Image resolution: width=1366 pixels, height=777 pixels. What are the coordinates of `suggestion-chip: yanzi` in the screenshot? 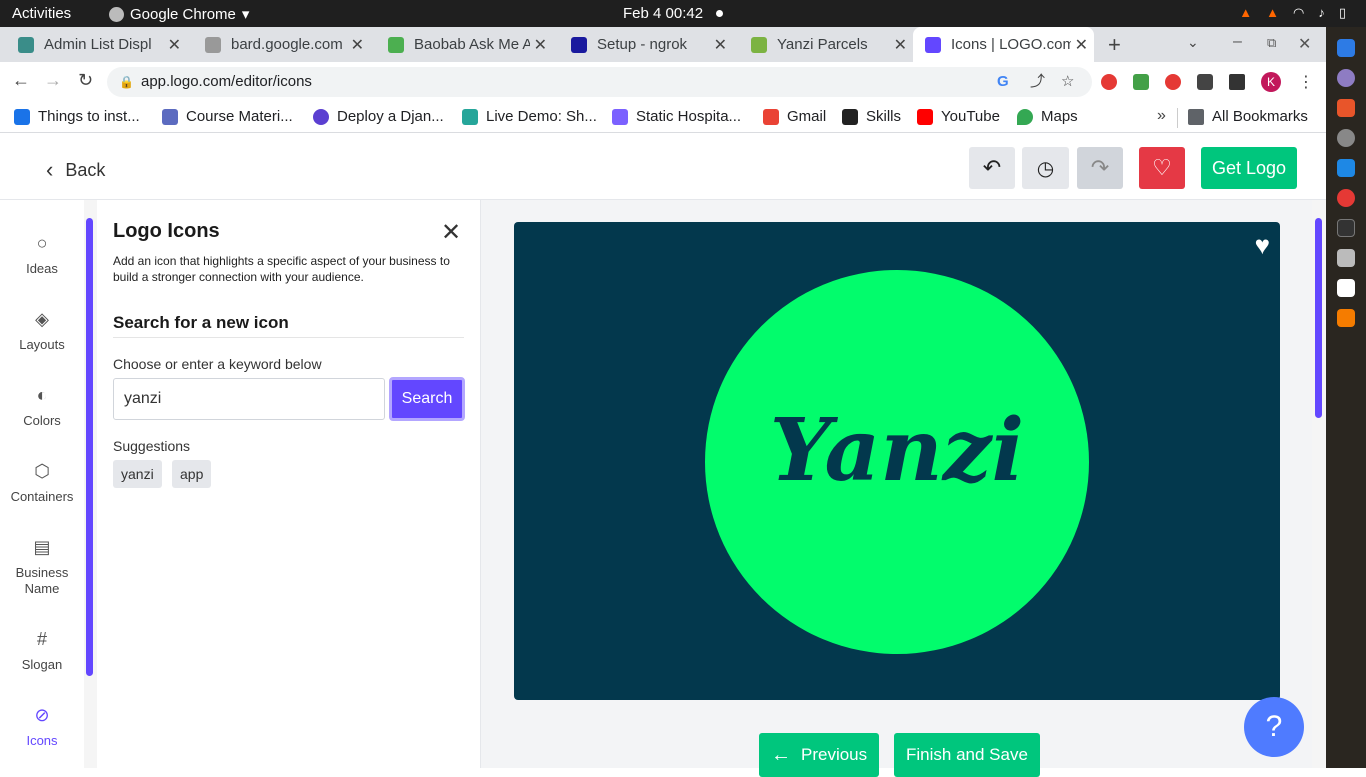 It's located at (137, 474).